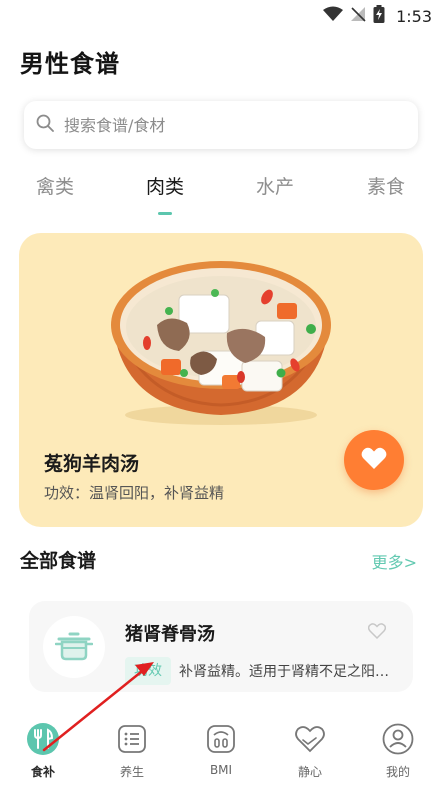 The width and height of the screenshot is (442, 787). Describe the element at coordinates (386, 185) in the screenshot. I see `tab-vegetarian: 素食` at that location.